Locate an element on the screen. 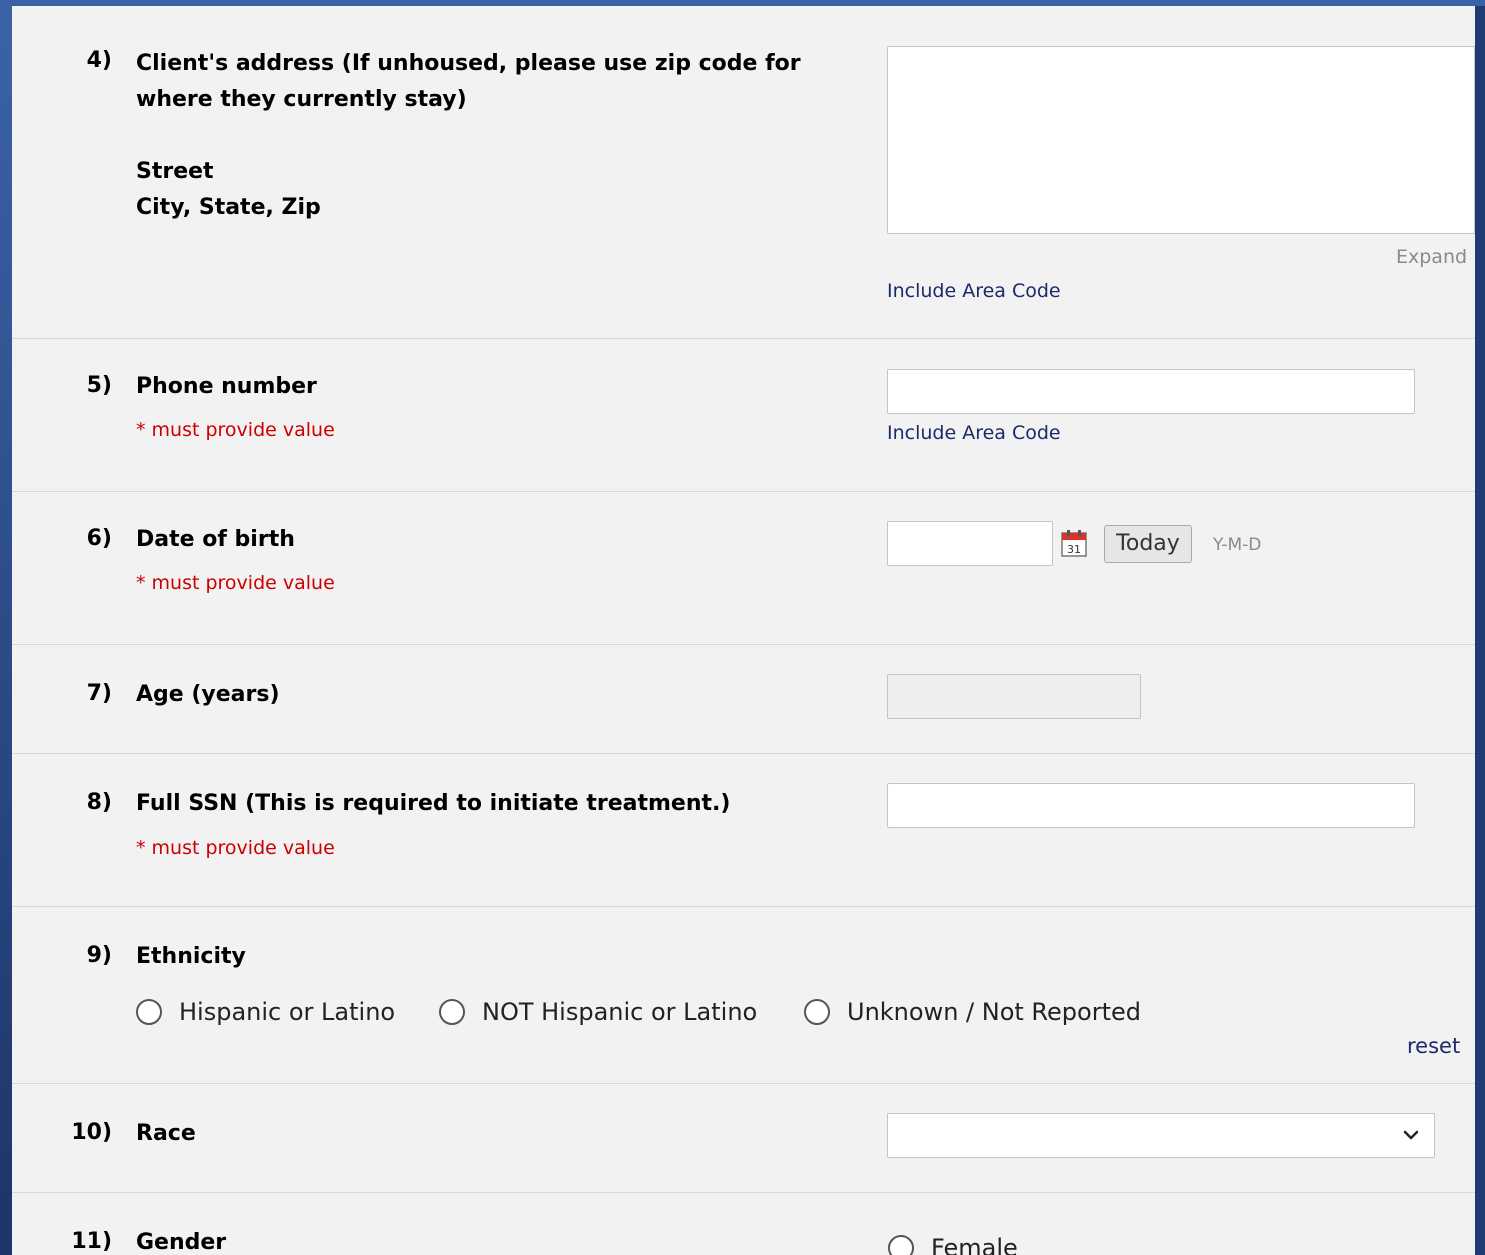  question-number: 6) is located at coordinates (99, 538).